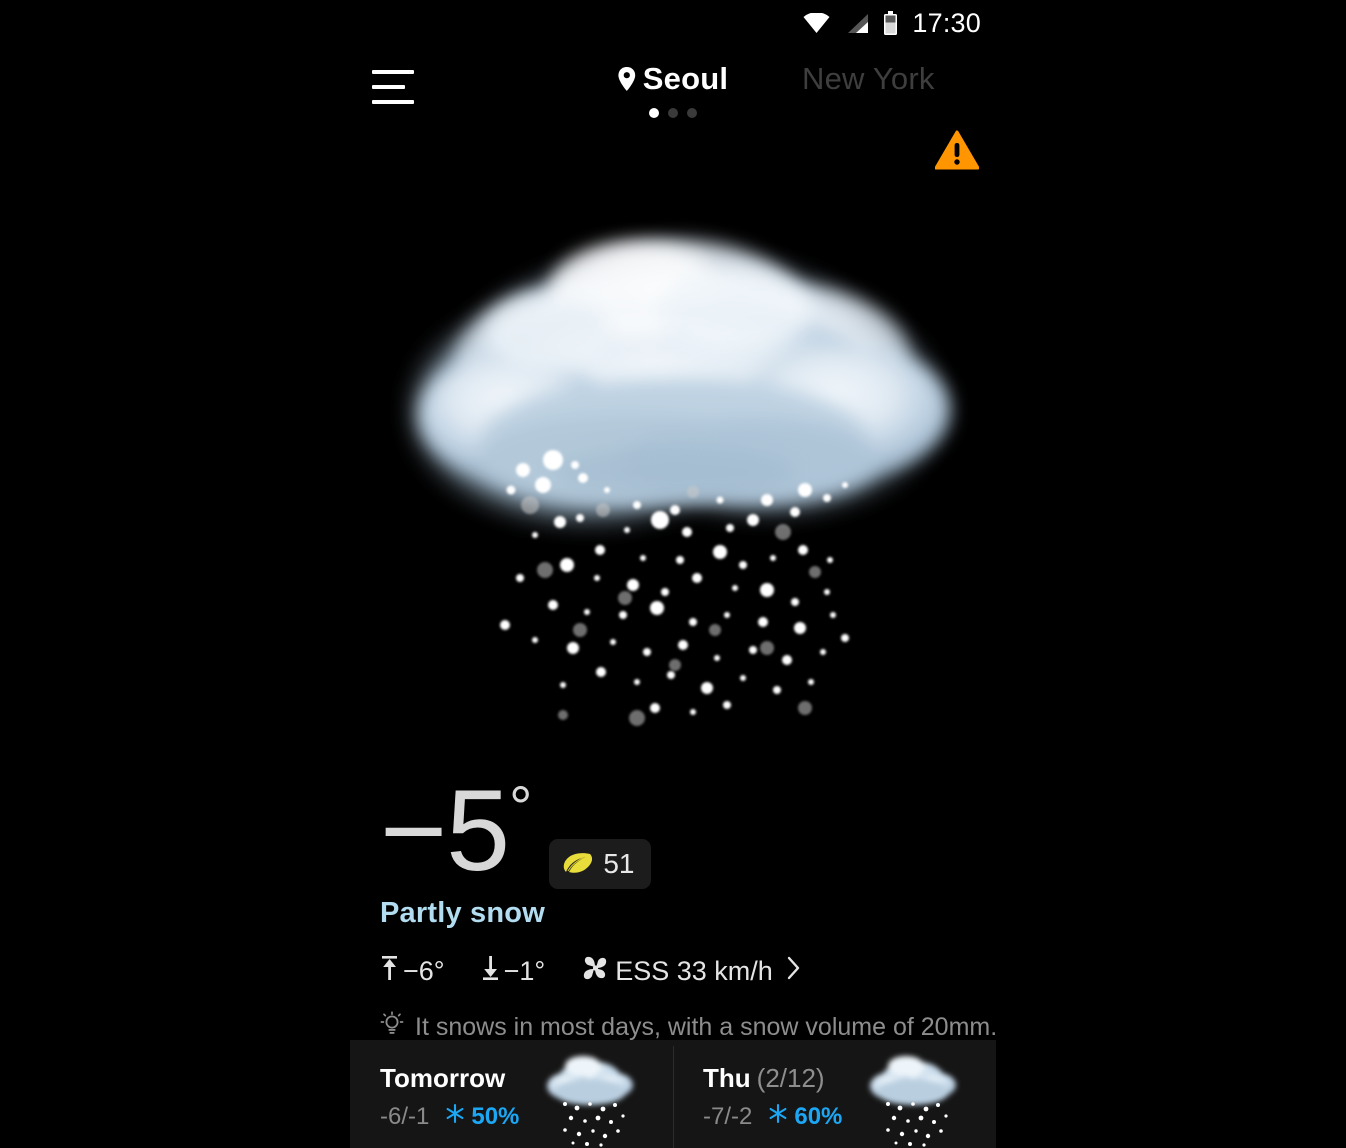 This screenshot has height=1148, width=1346. I want to click on location-pin-icon, so click(627, 79).